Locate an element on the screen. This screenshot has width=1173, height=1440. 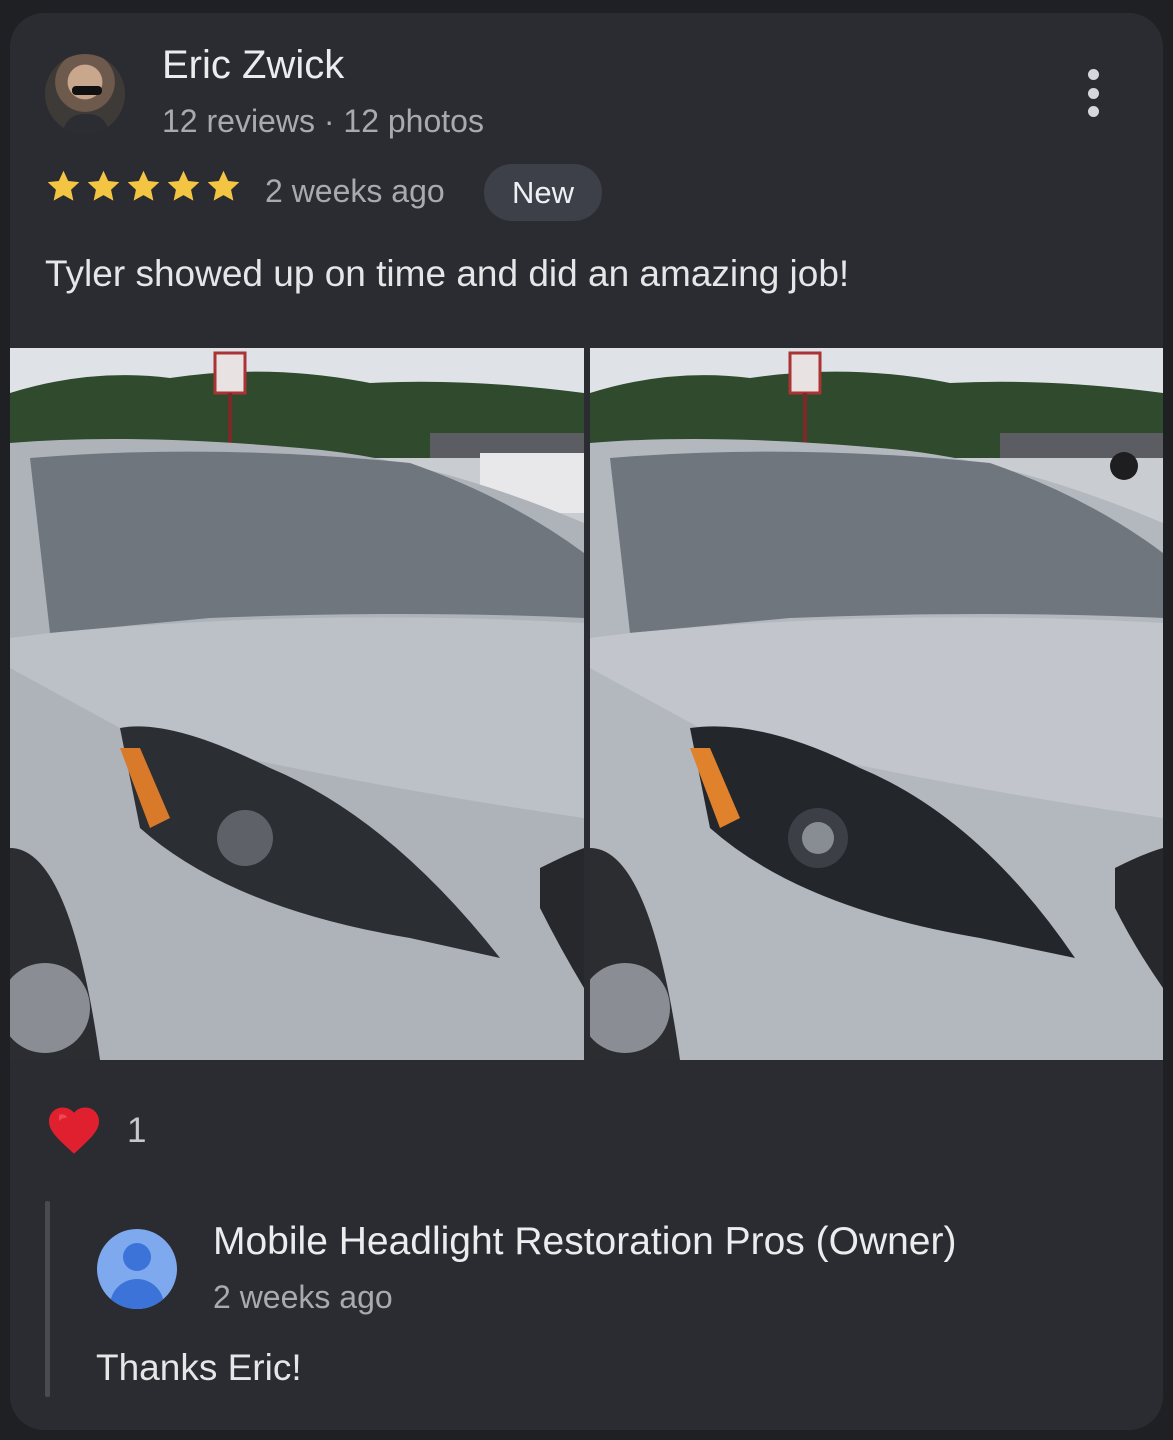
owner-avatar is located at coordinates (137, 1269).